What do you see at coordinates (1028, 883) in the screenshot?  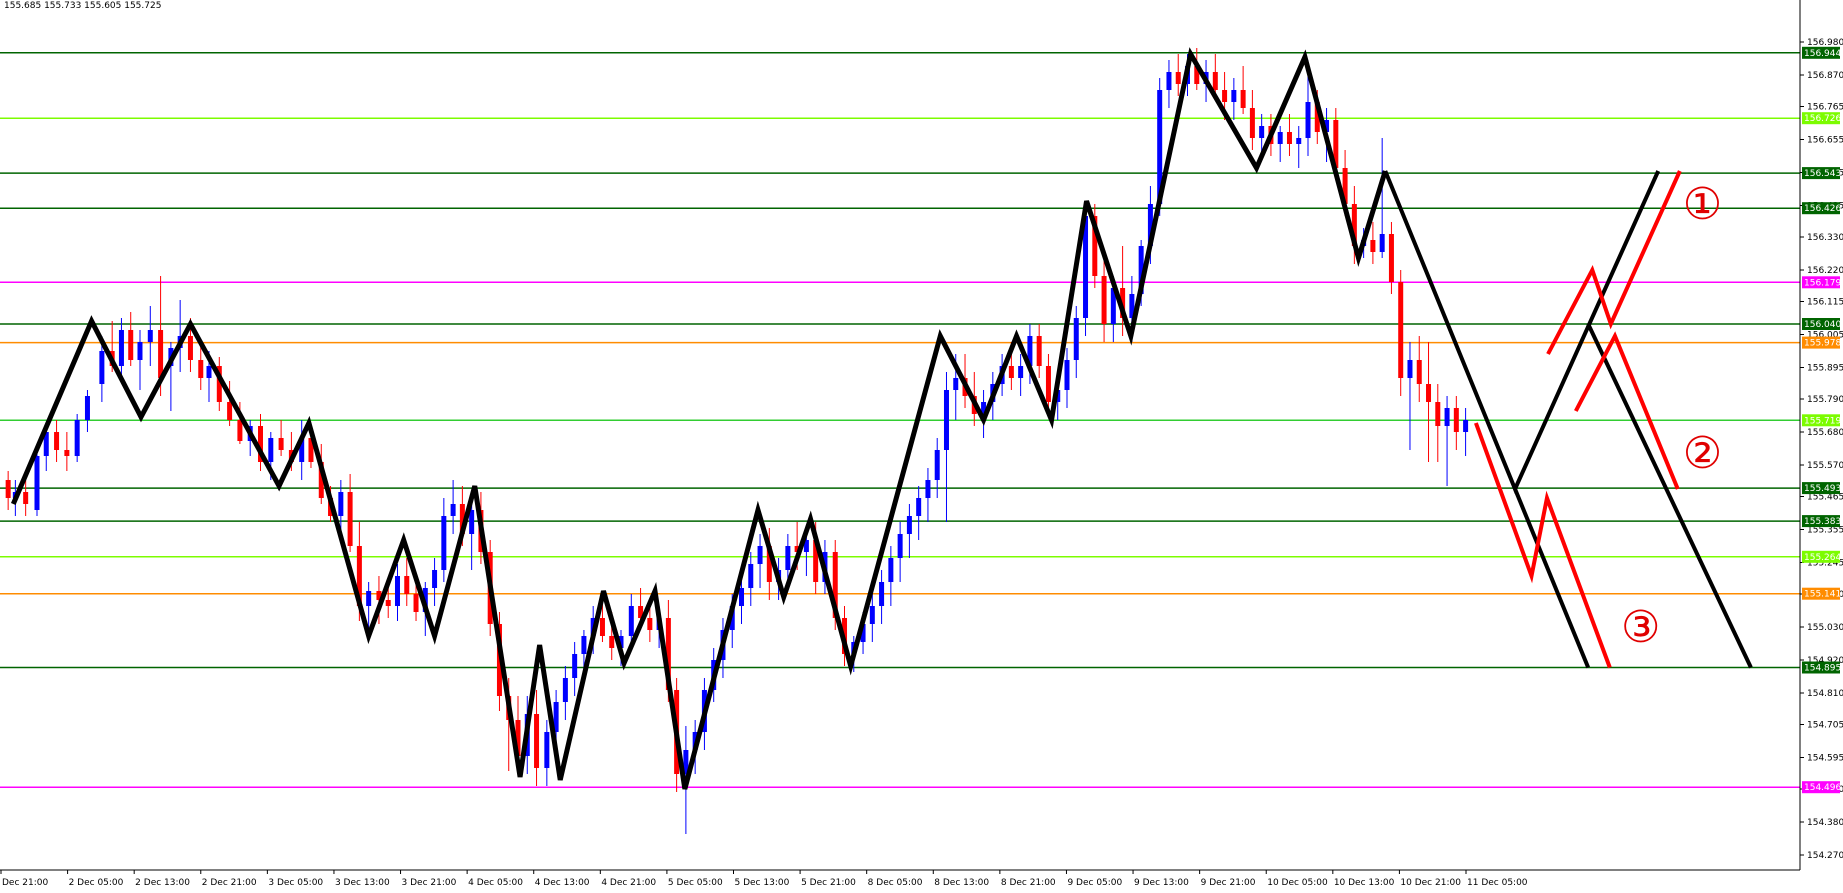 I see `x-tick-label-15: 8 Dec 21:00` at bounding box center [1028, 883].